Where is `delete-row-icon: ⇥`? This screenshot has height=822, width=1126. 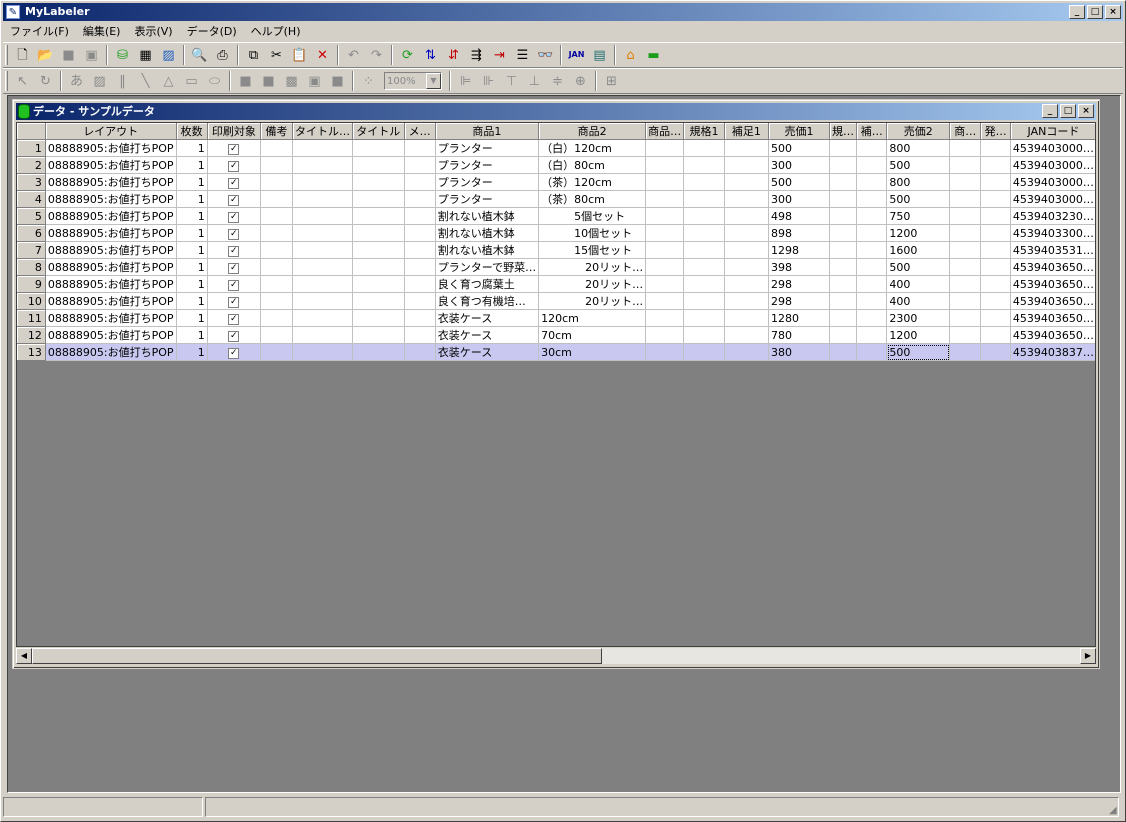
delete-row-icon: ⇥ is located at coordinates (499, 55).